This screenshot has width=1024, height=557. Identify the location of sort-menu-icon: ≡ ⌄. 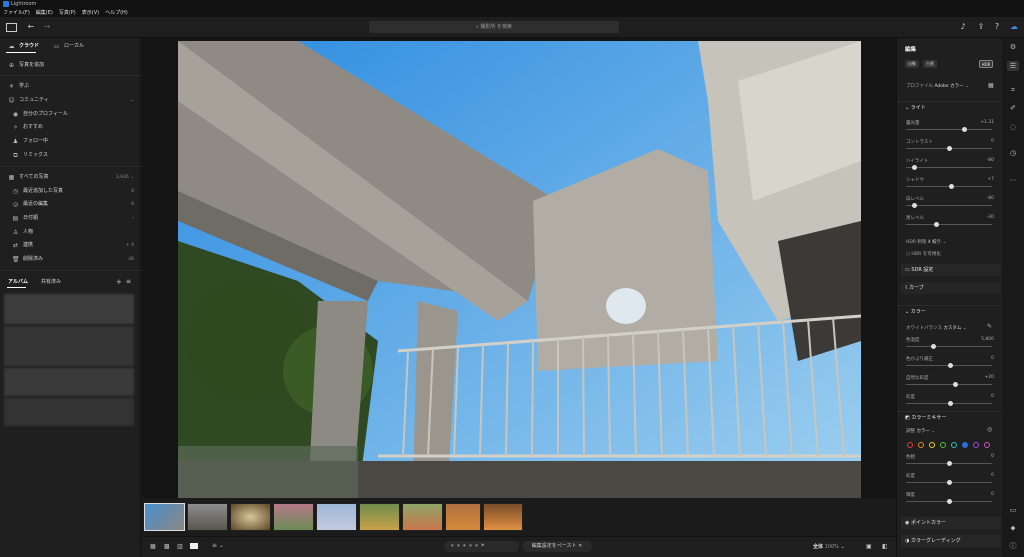
(218, 545).